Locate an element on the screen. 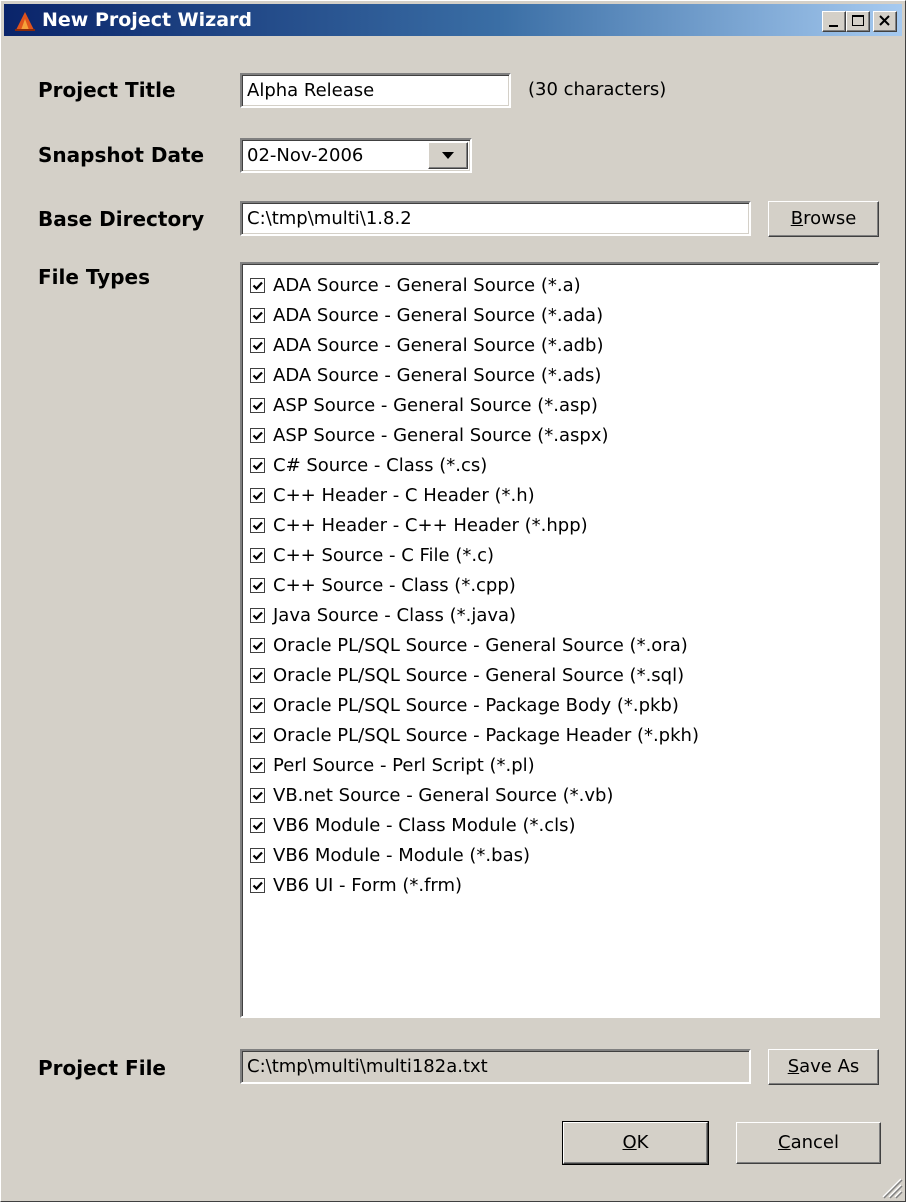  minimize-button is located at coordinates (834, 21).